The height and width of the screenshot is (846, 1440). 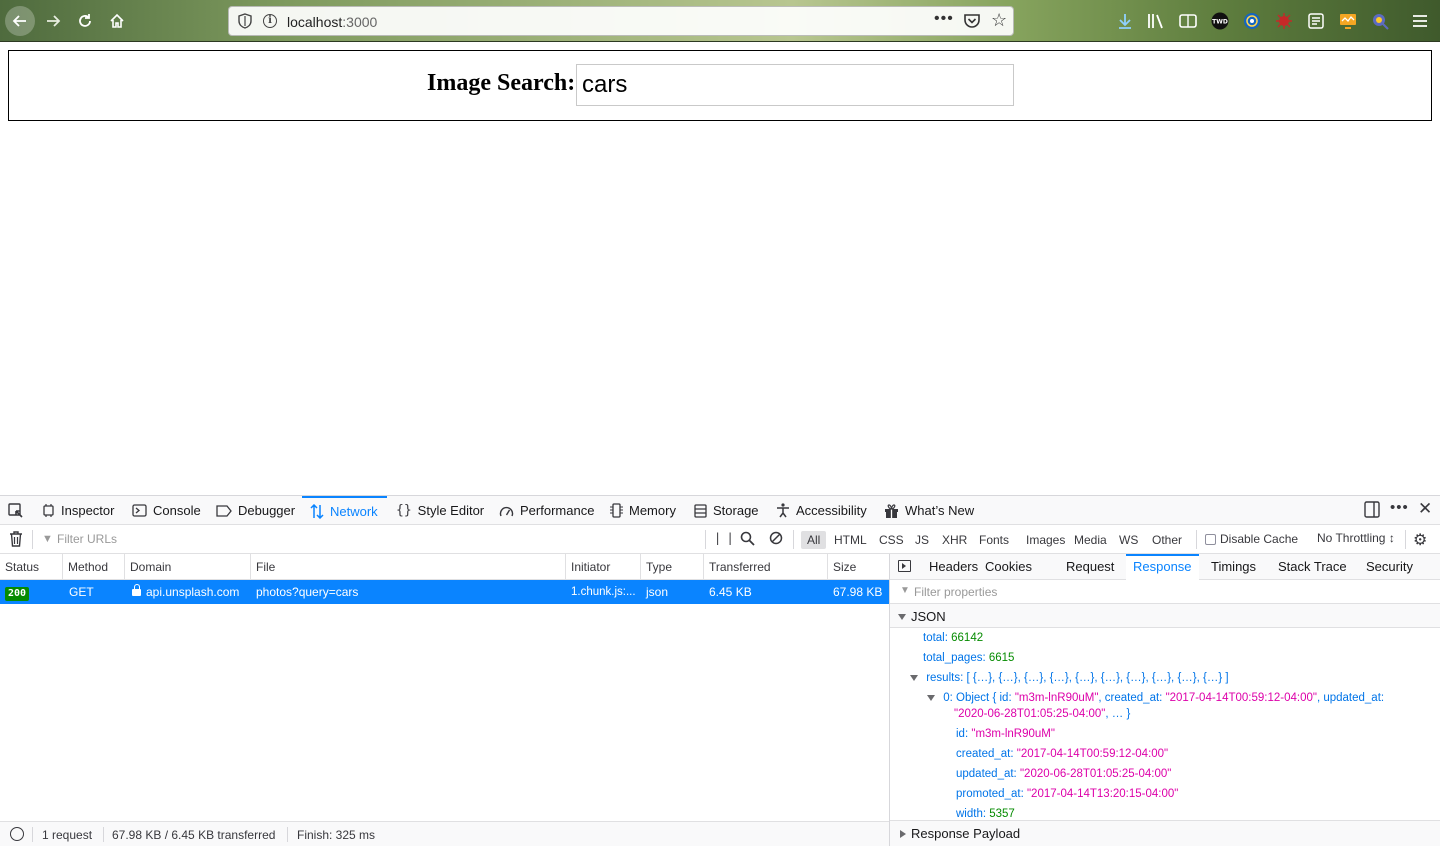 What do you see at coordinates (922, 540) in the screenshot?
I see `filter-js: JS` at bounding box center [922, 540].